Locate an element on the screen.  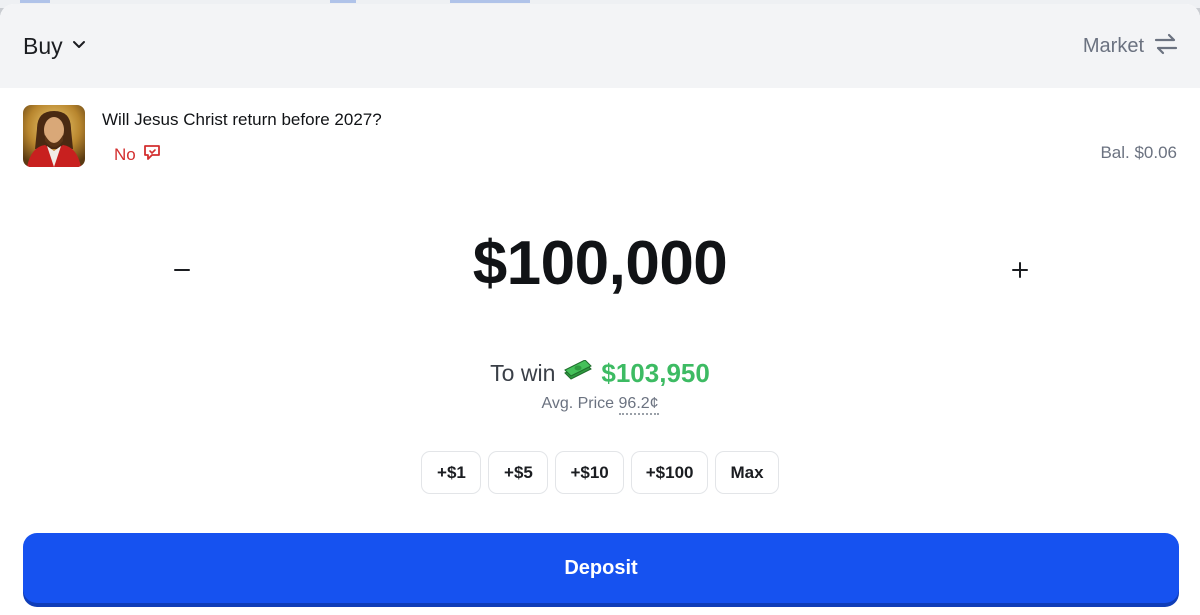
trade-header: Buy Market is located at coordinates (600, 46).